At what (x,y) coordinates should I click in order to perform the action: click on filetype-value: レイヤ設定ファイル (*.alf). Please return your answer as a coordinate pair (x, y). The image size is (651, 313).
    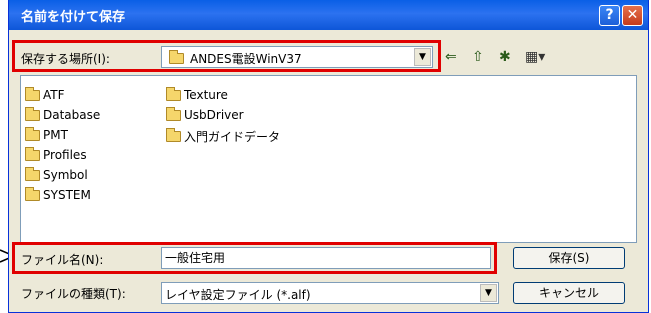
    Looking at the image, I should click on (238, 295).